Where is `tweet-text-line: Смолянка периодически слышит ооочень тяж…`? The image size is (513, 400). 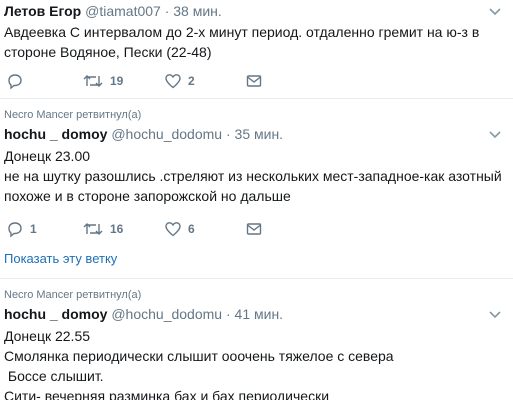
tweet-text-line: Смолянка периодически слышит ооочень тяж… is located at coordinates (199, 356).